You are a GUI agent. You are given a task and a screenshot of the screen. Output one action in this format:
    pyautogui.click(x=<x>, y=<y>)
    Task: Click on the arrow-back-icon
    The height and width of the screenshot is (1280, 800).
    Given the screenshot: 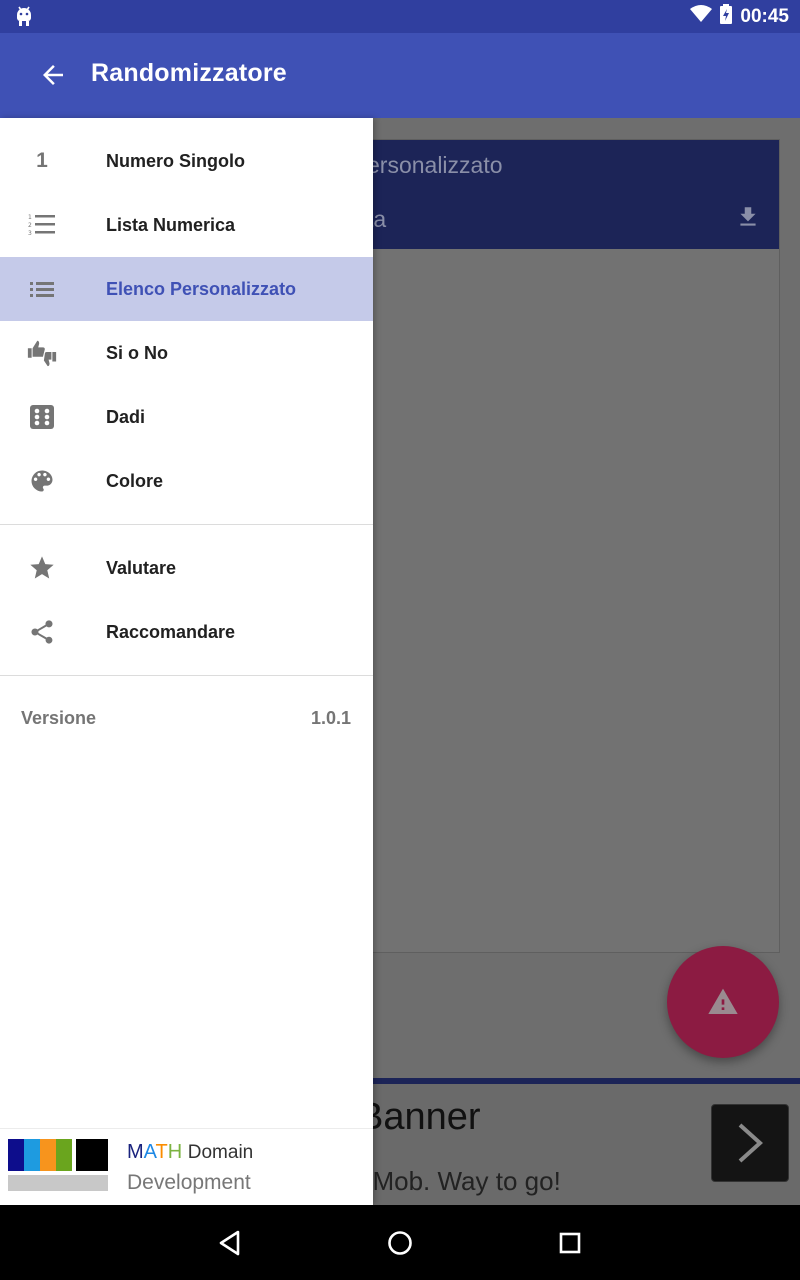 What is the action you would take?
    pyautogui.click(x=53, y=75)
    